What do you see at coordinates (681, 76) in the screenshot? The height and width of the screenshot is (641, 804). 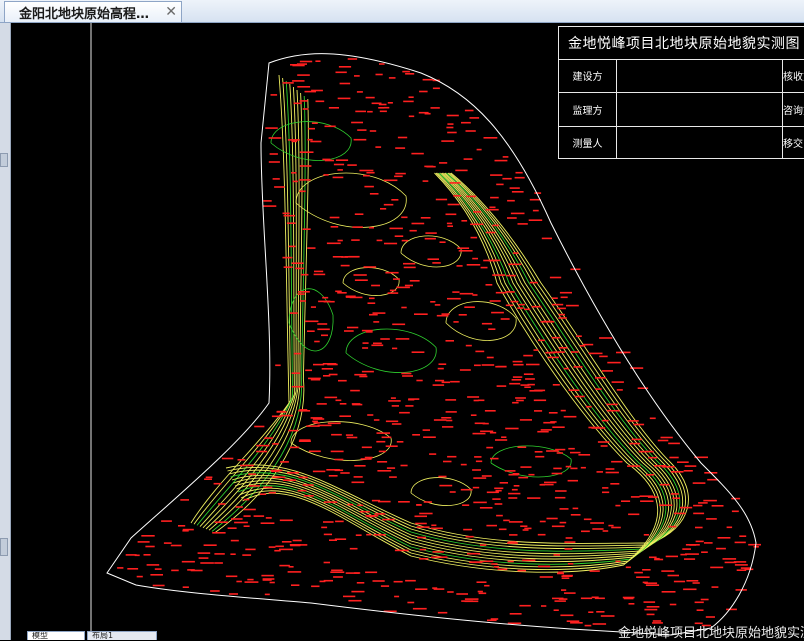 I see `title-block-row: 建设方 核收方` at bounding box center [681, 76].